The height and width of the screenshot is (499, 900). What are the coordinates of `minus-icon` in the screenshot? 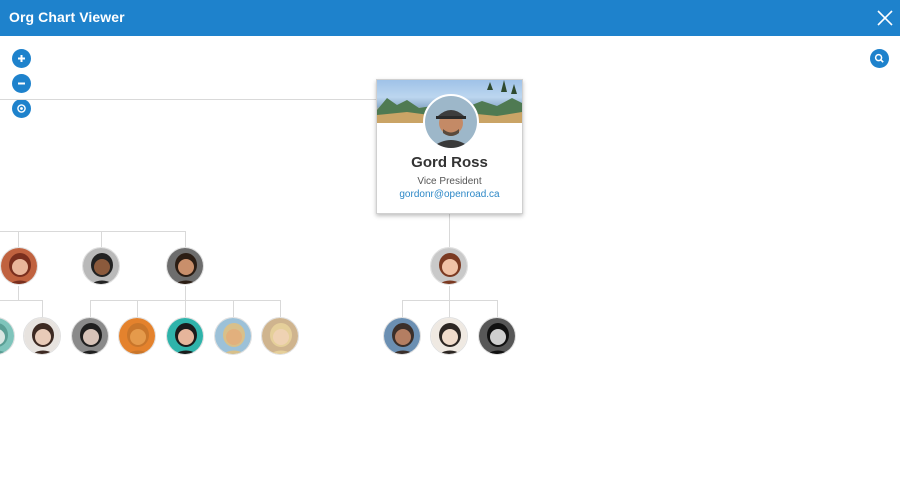 It's located at (21, 83).